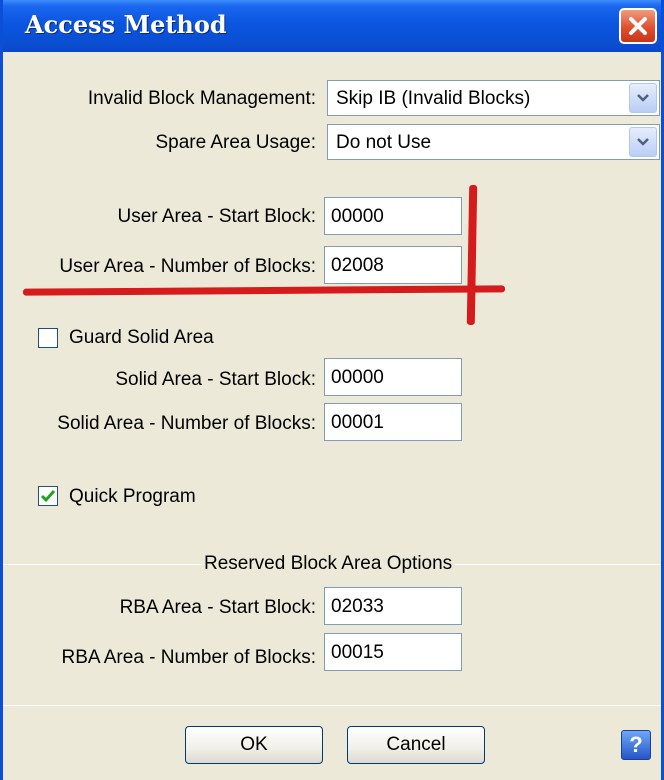  What do you see at coordinates (472, 255) in the screenshot?
I see `annotation-vertical-line` at bounding box center [472, 255].